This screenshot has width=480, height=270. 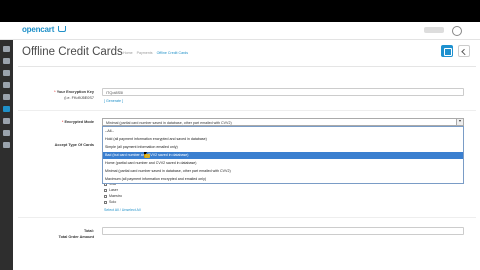 What do you see at coordinates (283, 131) in the screenshot?
I see `dropdown-option: --All--` at bounding box center [283, 131].